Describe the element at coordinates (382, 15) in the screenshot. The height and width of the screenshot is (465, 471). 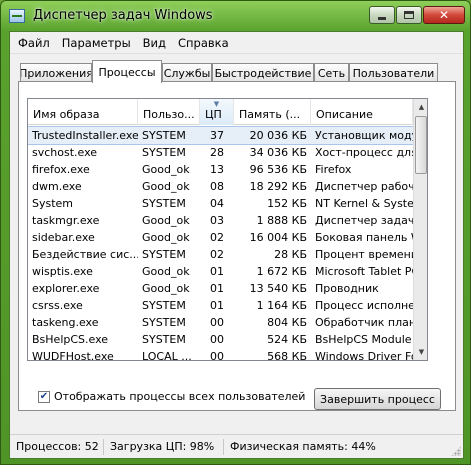
I see `minimize-button` at that location.